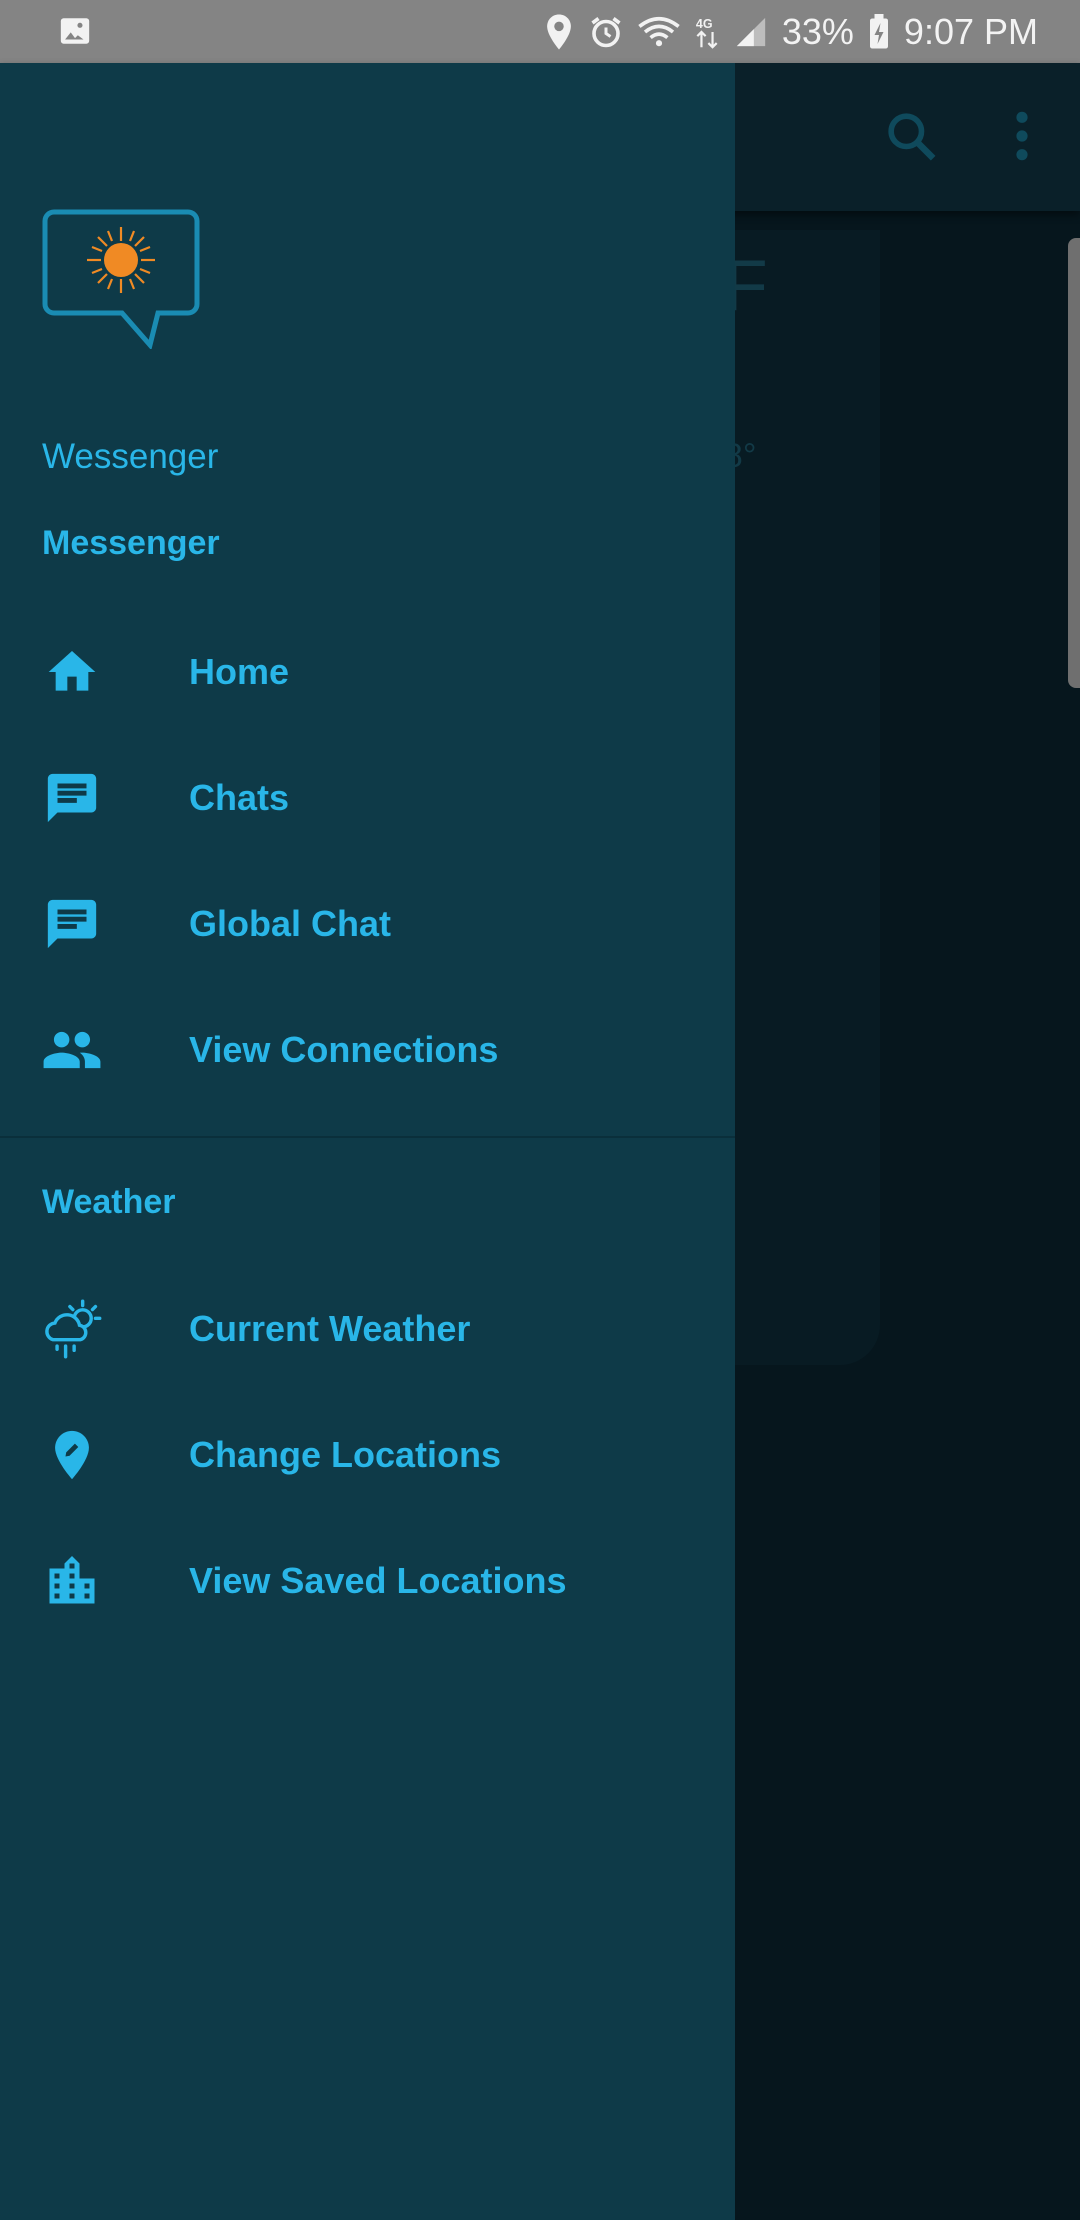  What do you see at coordinates (606, 32) in the screenshot?
I see `alarm-icon` at bounding box center [606, 32].